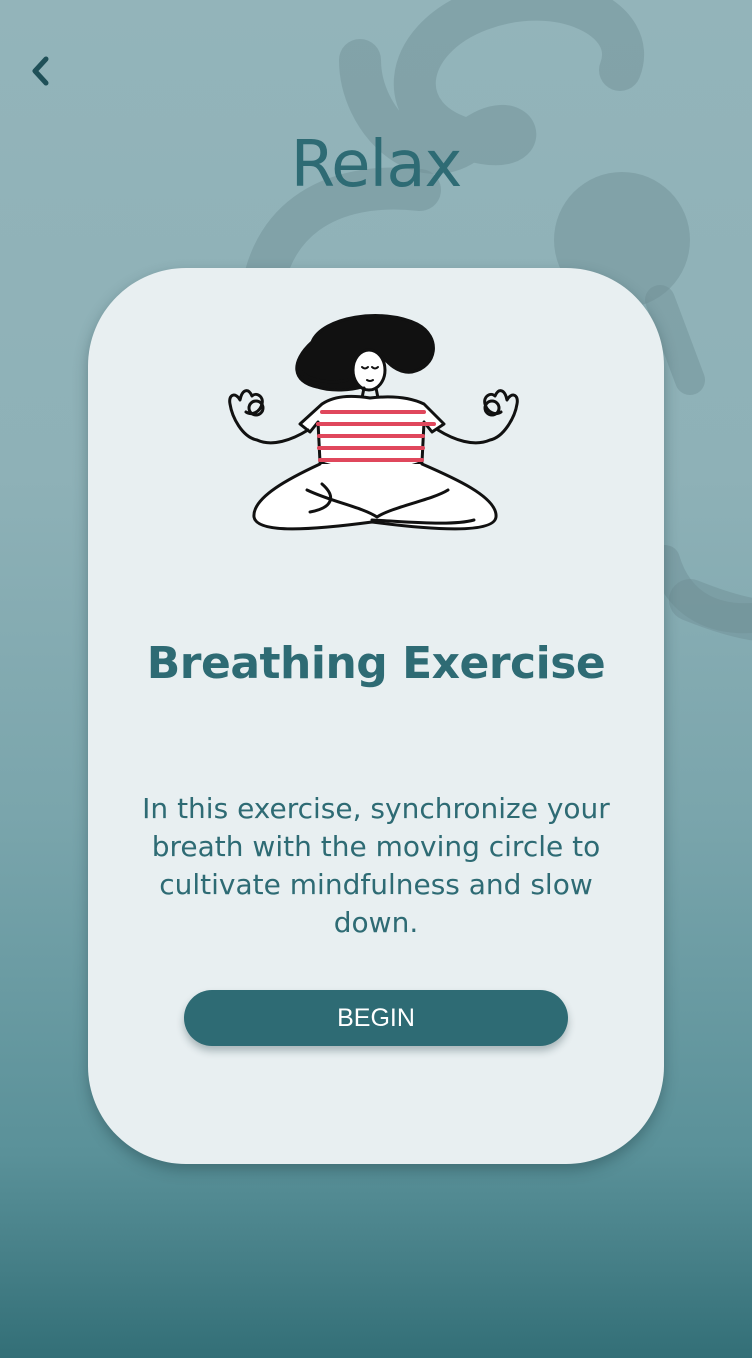  I want to click on back-button, so click(41, 71).